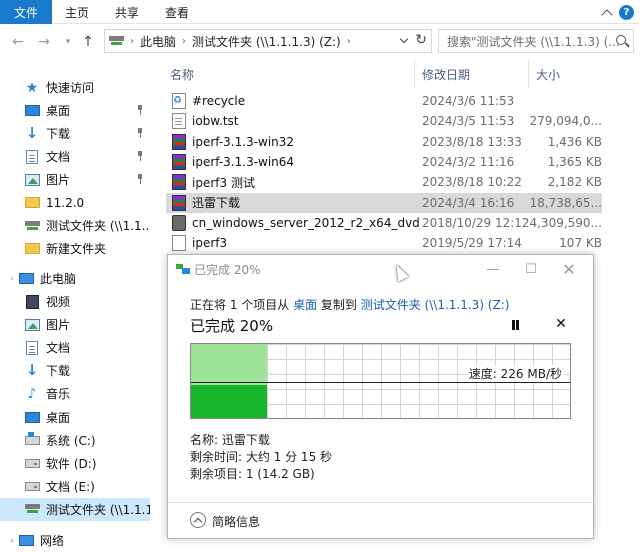 The height and width of the screenshot is (552, 640). I want to click on sidebar-quick-item-4: 11.2.0, so click(75, 202).